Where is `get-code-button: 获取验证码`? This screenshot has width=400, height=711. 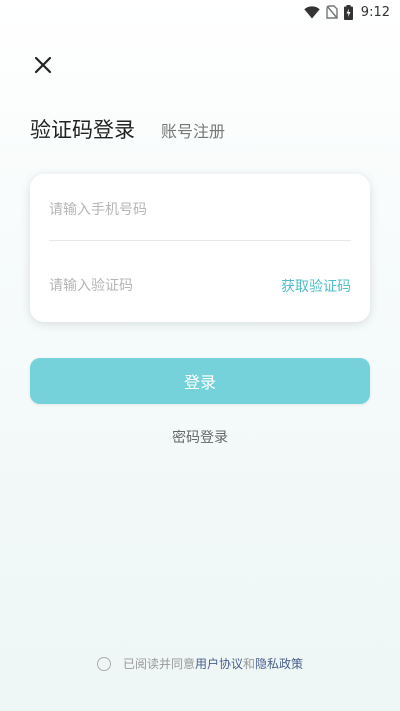
get-code-button: 获取验证码 is located at coordinates (316, 286).